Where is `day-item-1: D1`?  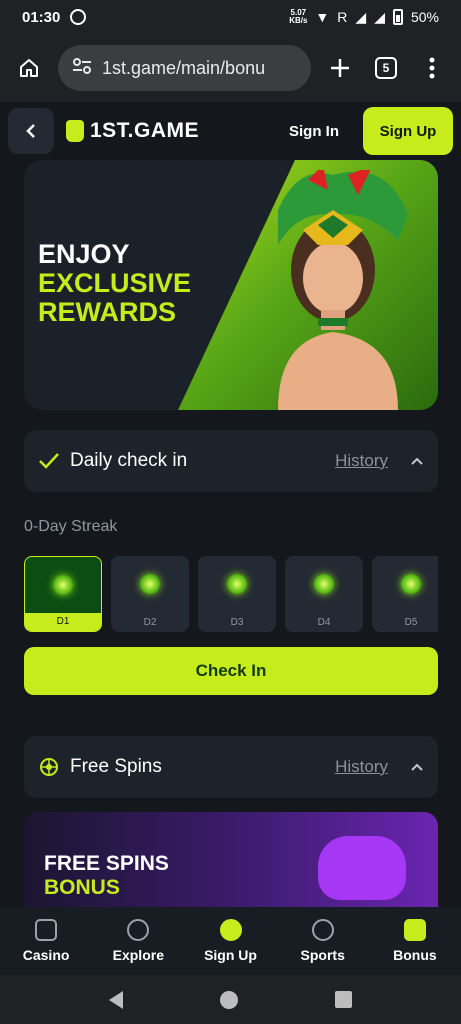
day-item-1: D1 is located at coordinates (63, 594).